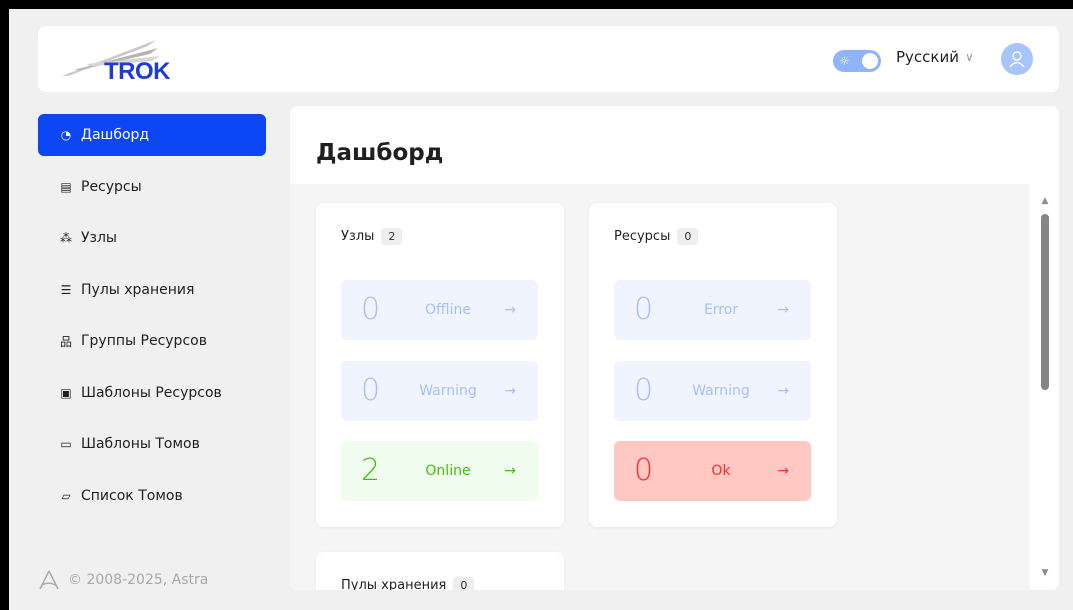 The image size is (1073, 610). I want to click on resources-warning-stat: 0 Warning →, so click(712, 391).